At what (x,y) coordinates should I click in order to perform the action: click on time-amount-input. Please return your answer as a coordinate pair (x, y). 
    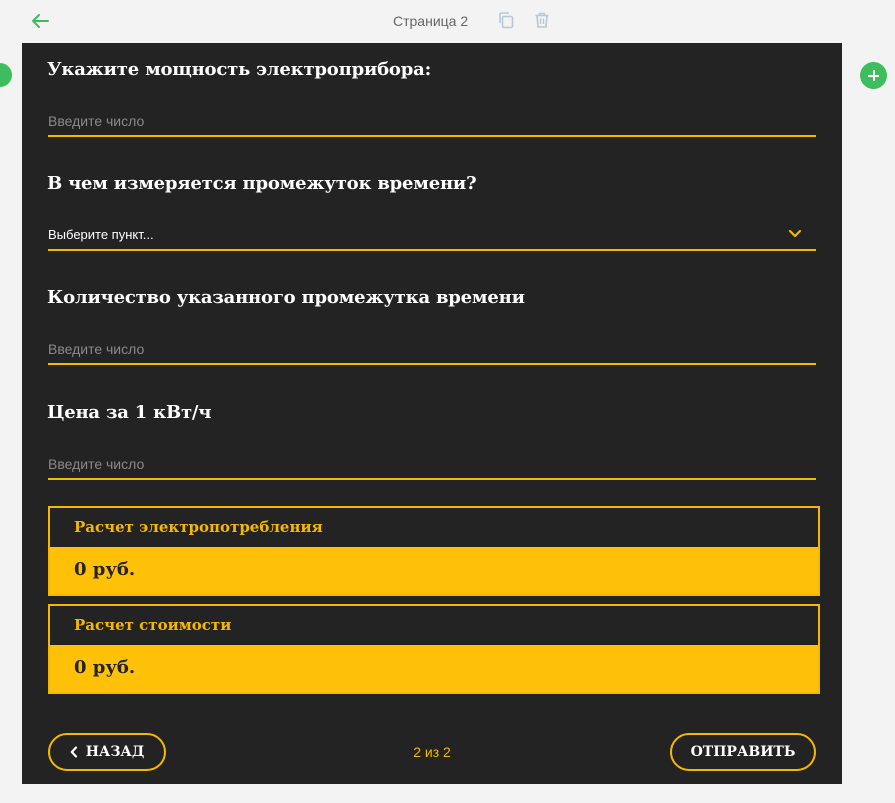
    Looking at the image, I should click on (432, 349).